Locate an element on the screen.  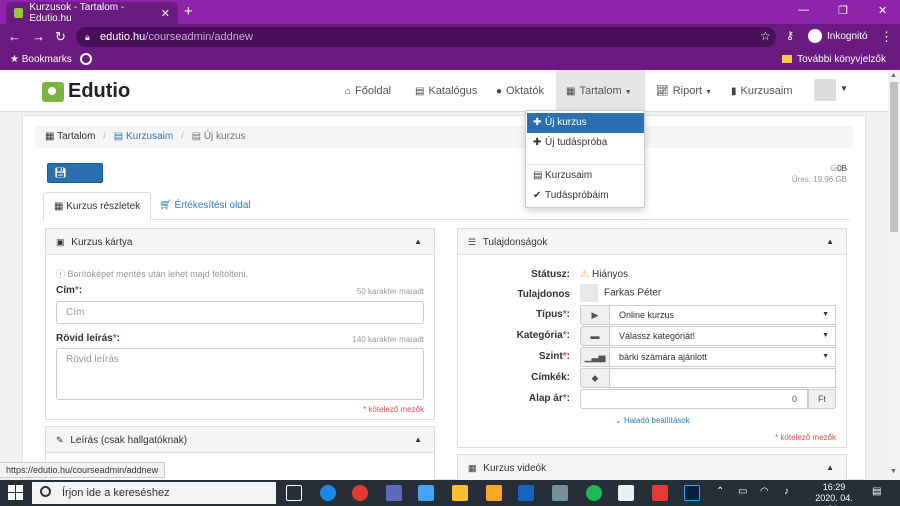
edge-icon is located at coordinates (328, 493).